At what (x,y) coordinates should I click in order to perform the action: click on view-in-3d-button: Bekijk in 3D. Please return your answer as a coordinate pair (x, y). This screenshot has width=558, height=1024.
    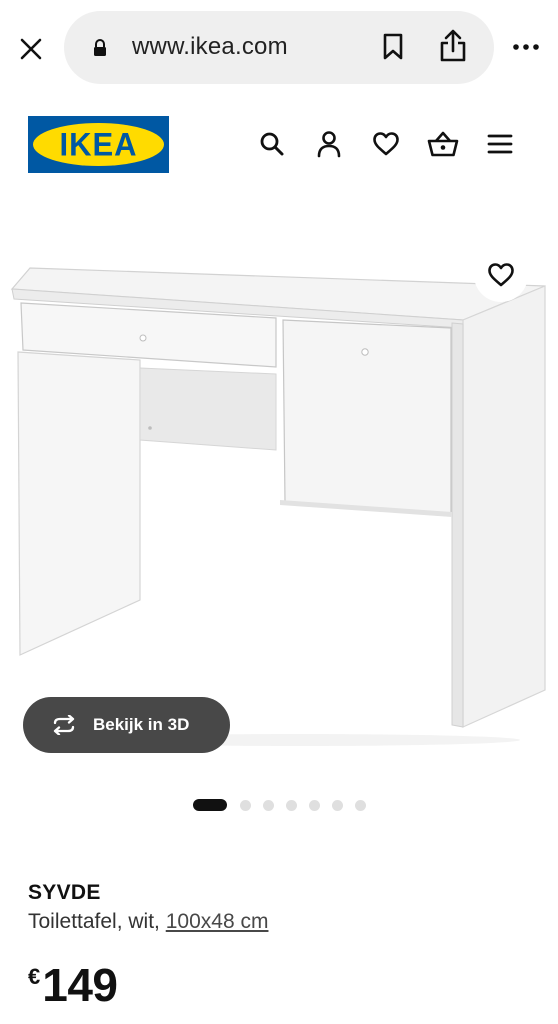
    Looking at the image, I should click on (126, 725).